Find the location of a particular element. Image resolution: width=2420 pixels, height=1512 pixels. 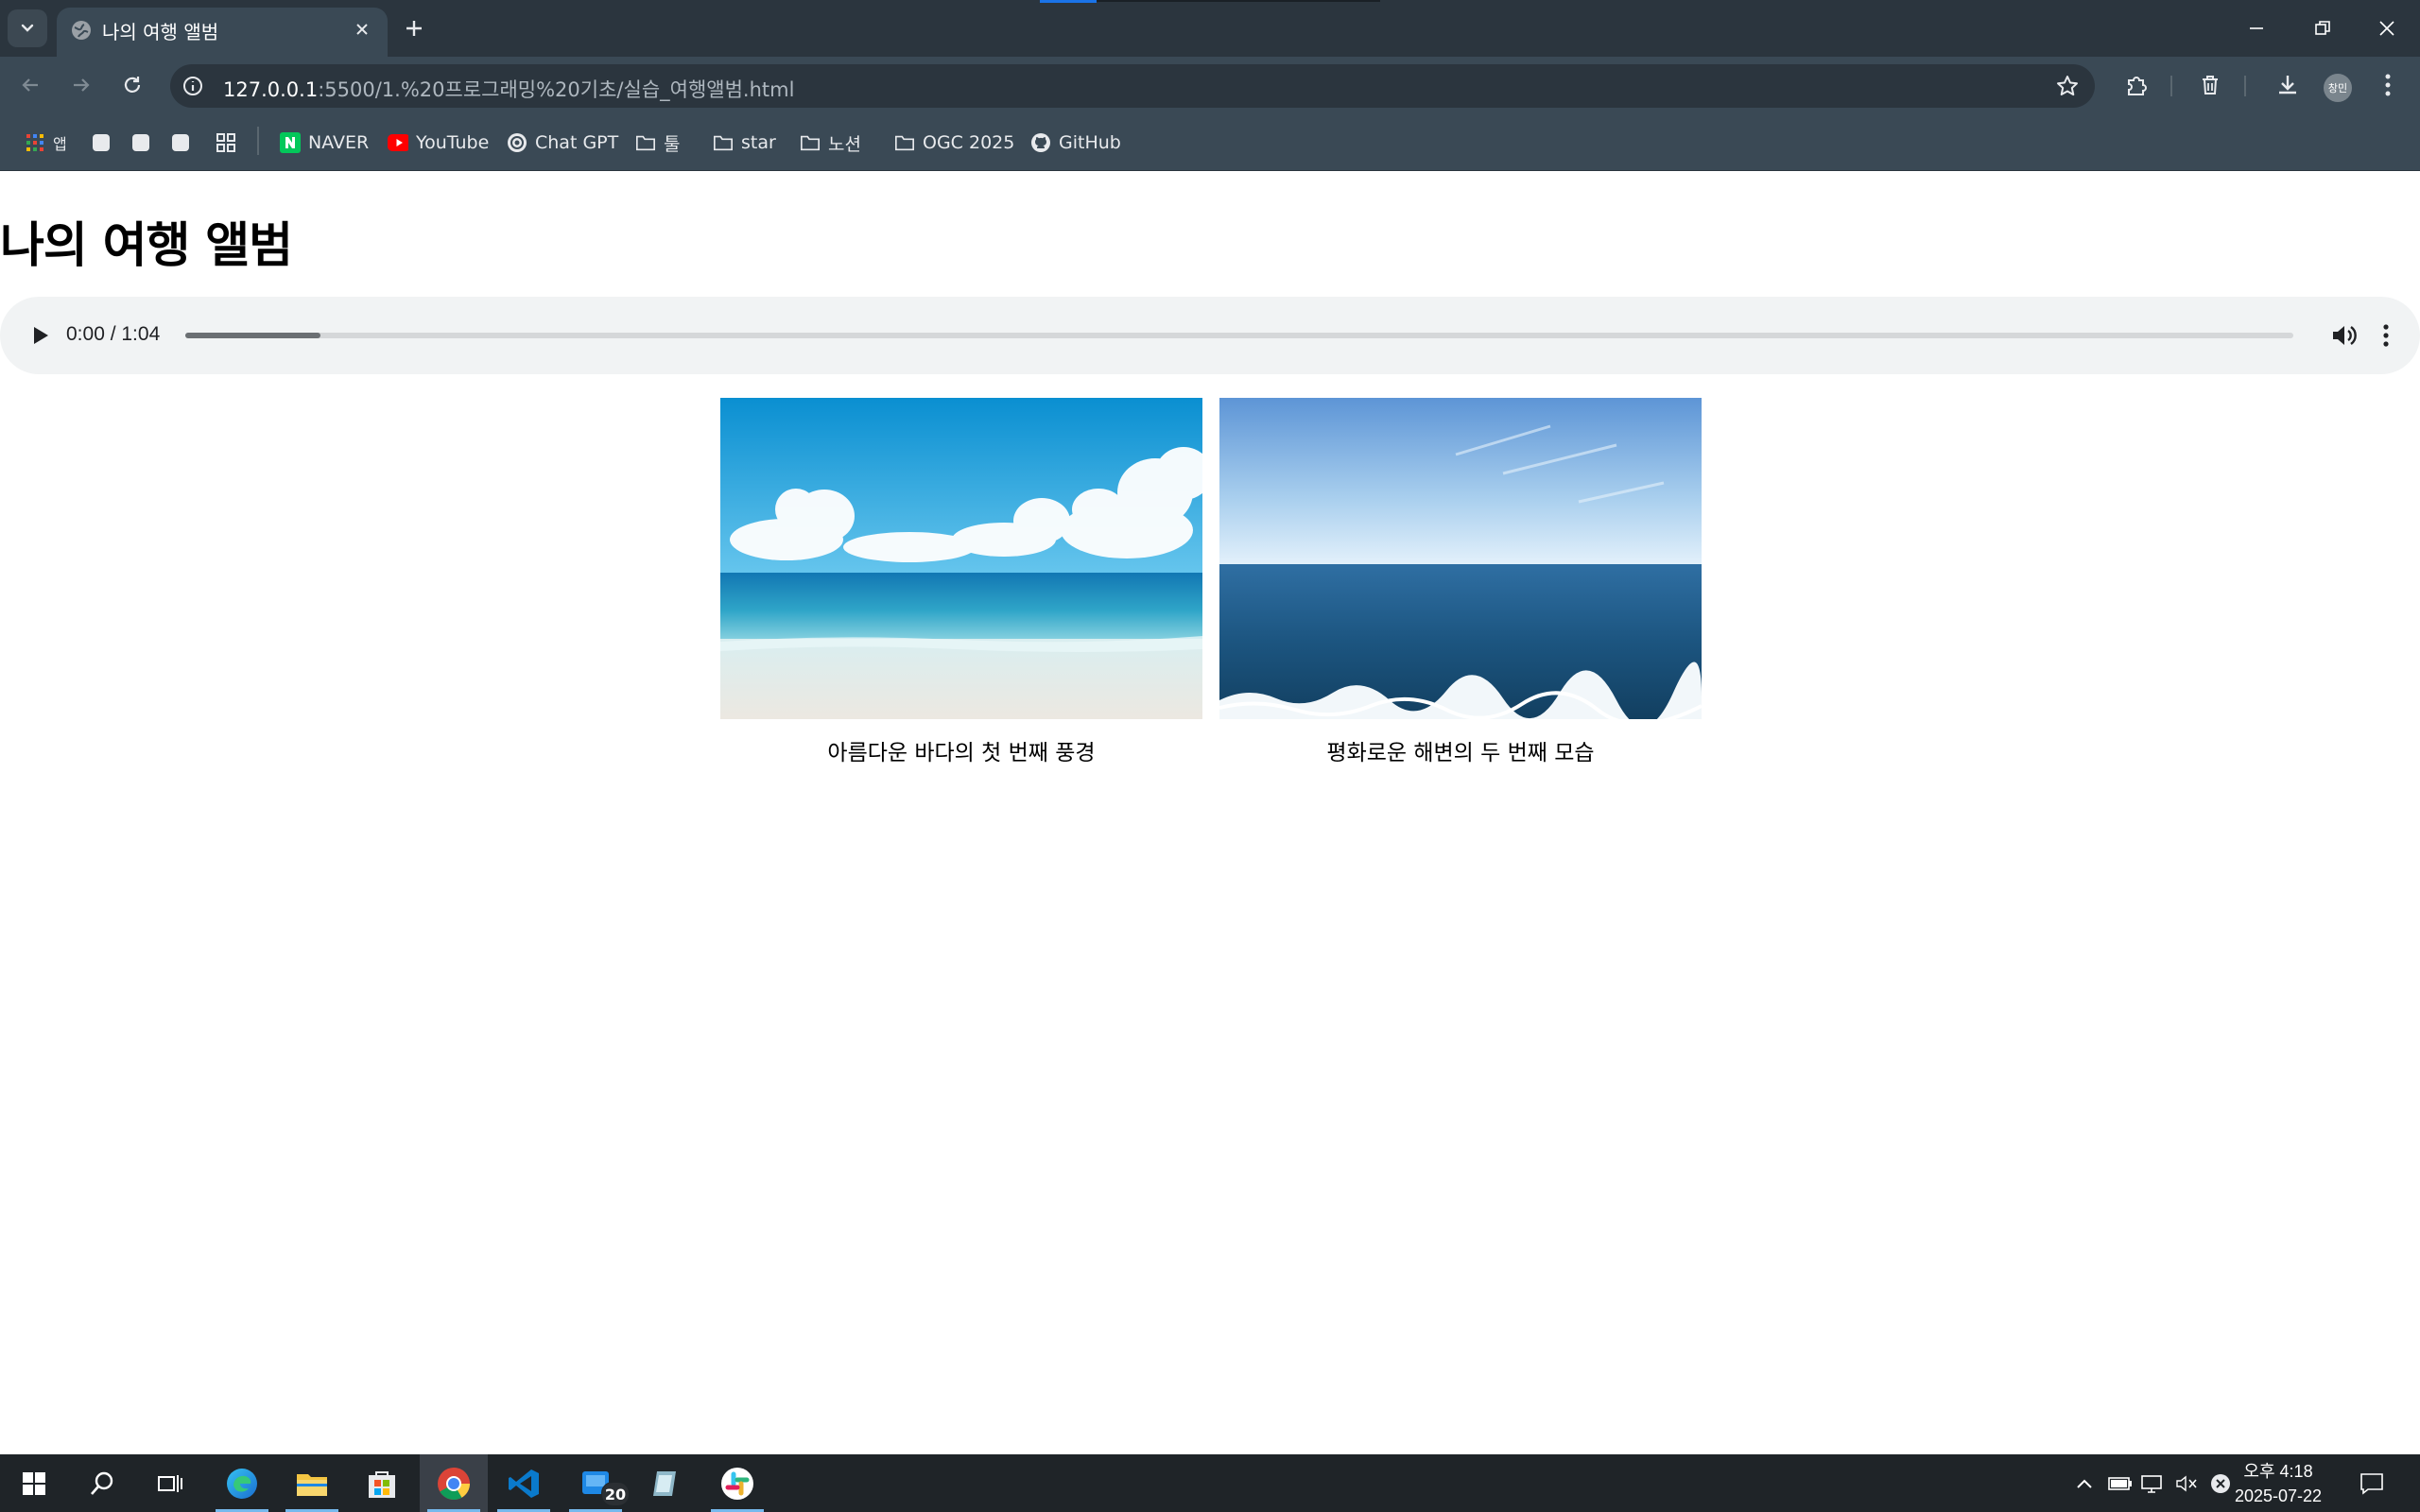

bookmark-label: 툴 is located at coordinates (672, 144).